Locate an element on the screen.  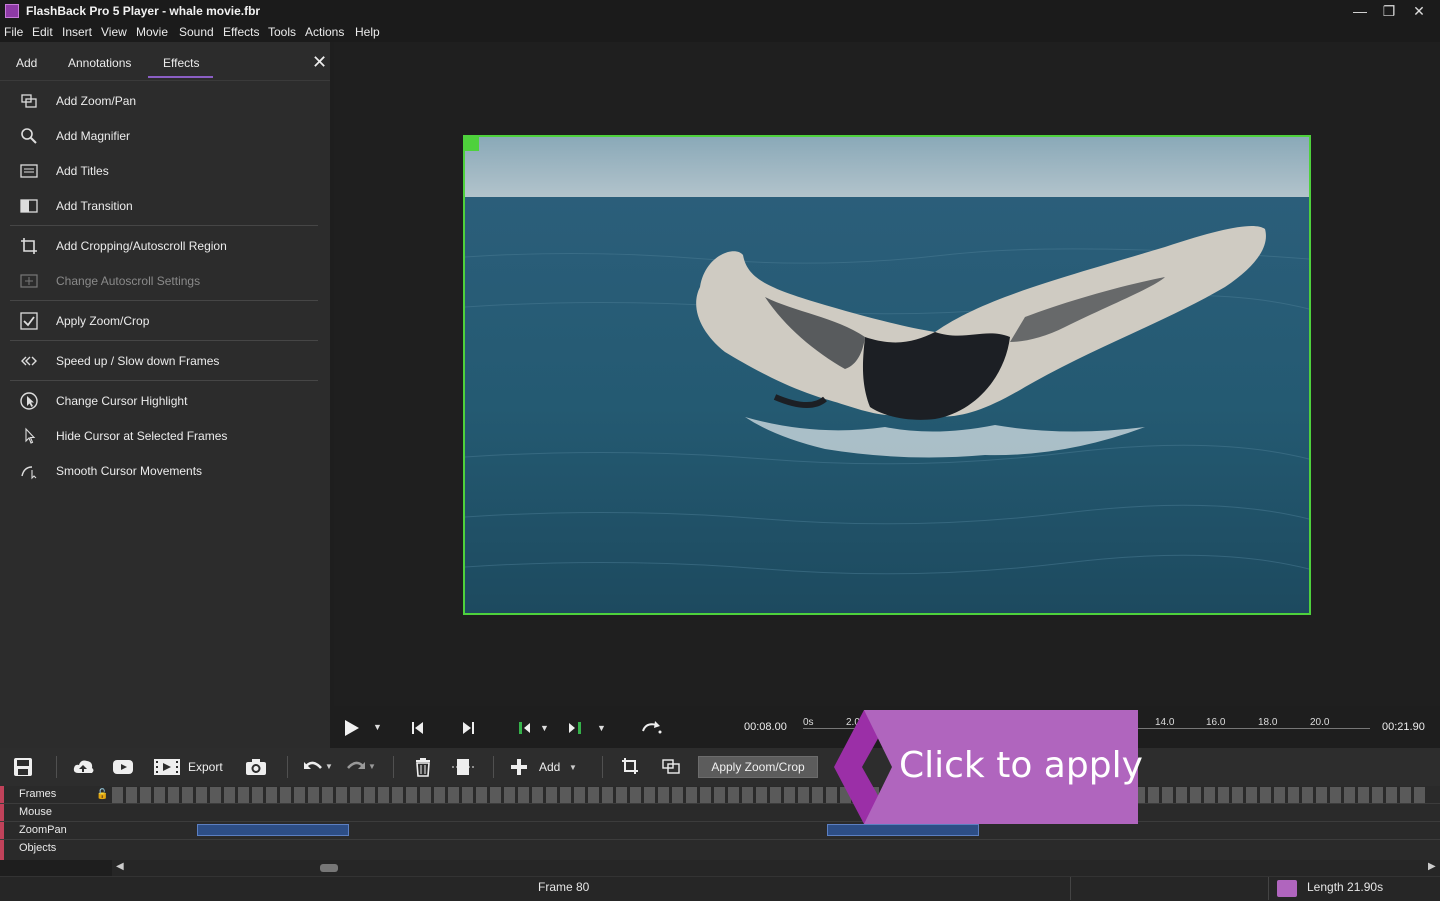
active-tab-indicator is located at coordinates (180, 77).